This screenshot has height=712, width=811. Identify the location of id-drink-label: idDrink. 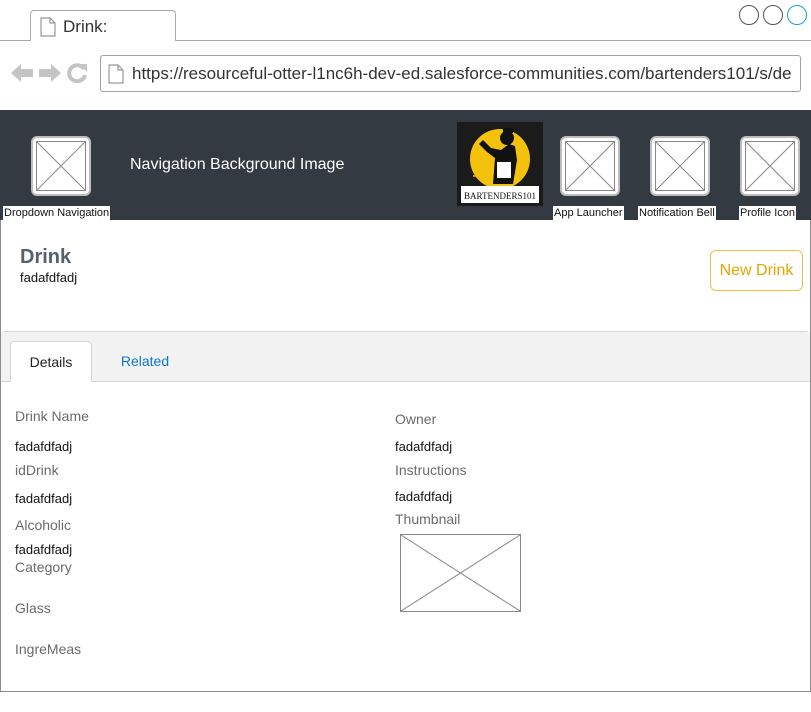
(37, 470).